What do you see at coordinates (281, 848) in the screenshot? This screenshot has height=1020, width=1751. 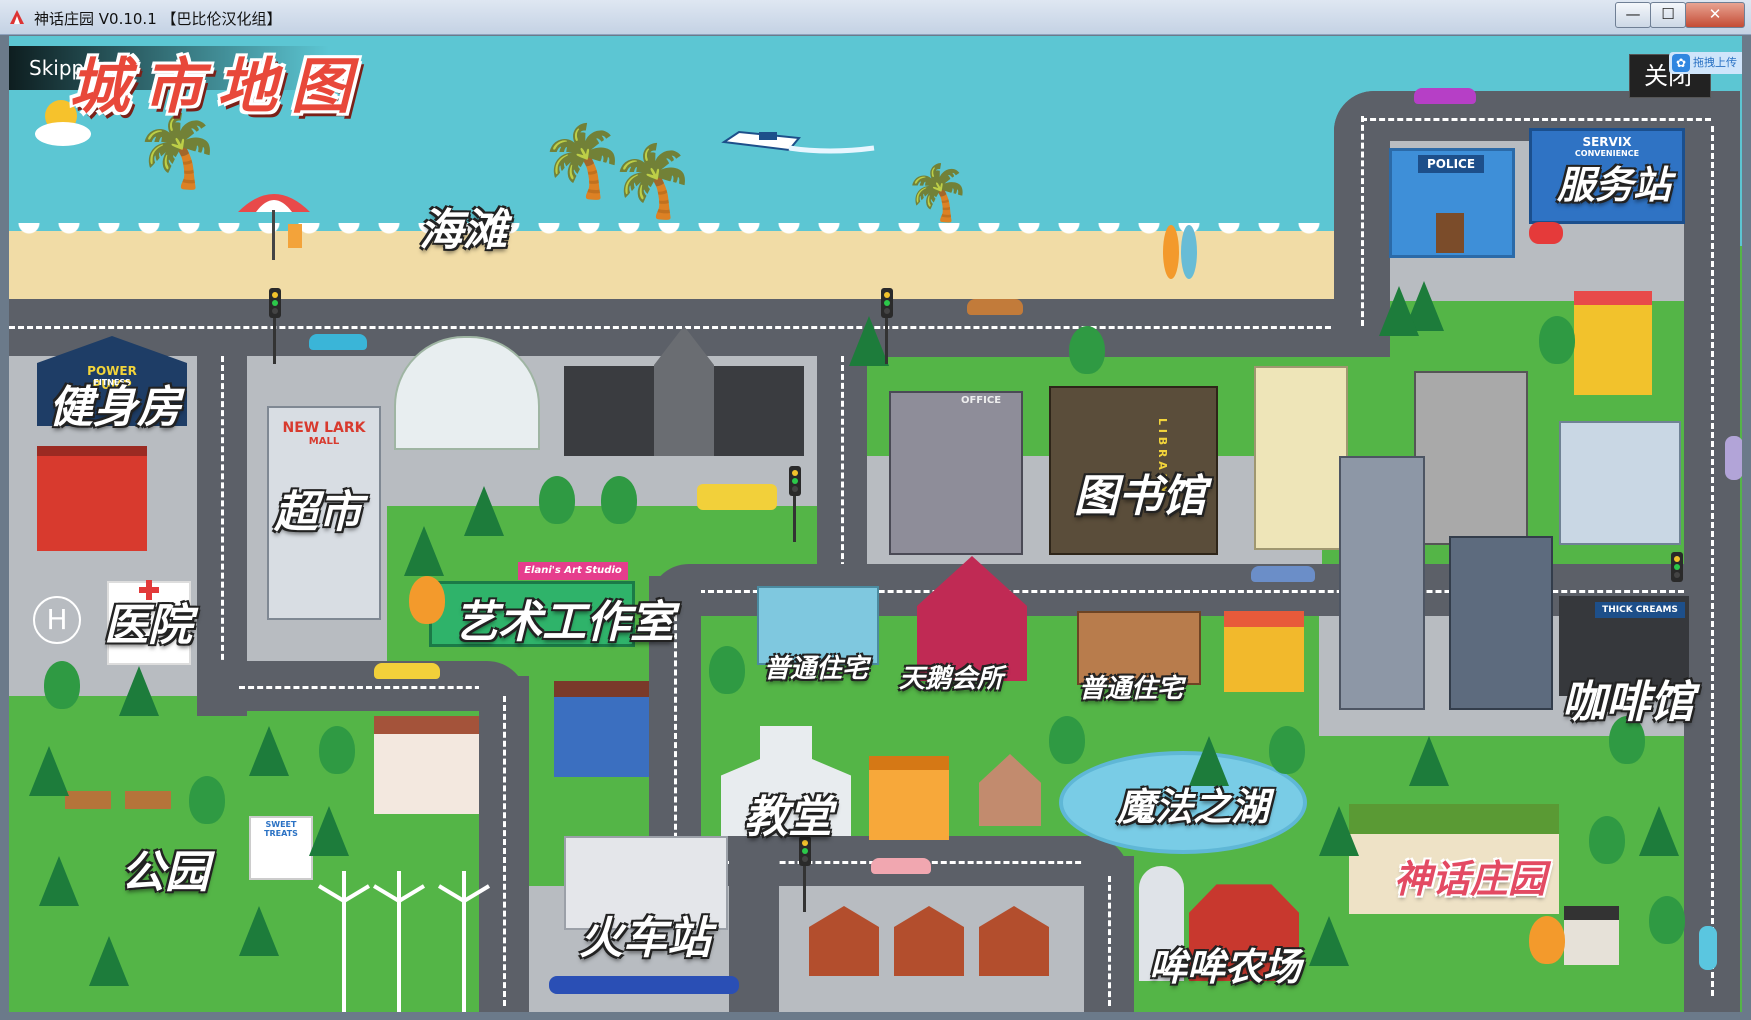 I see `sweet-treats-stand: SWEET TREATS` at bounding box center [281, 848].